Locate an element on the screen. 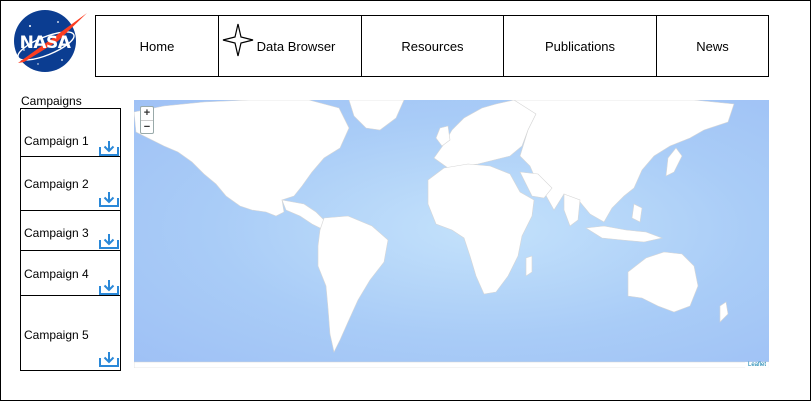  asia-landmass is located at coordinates (624, 161).